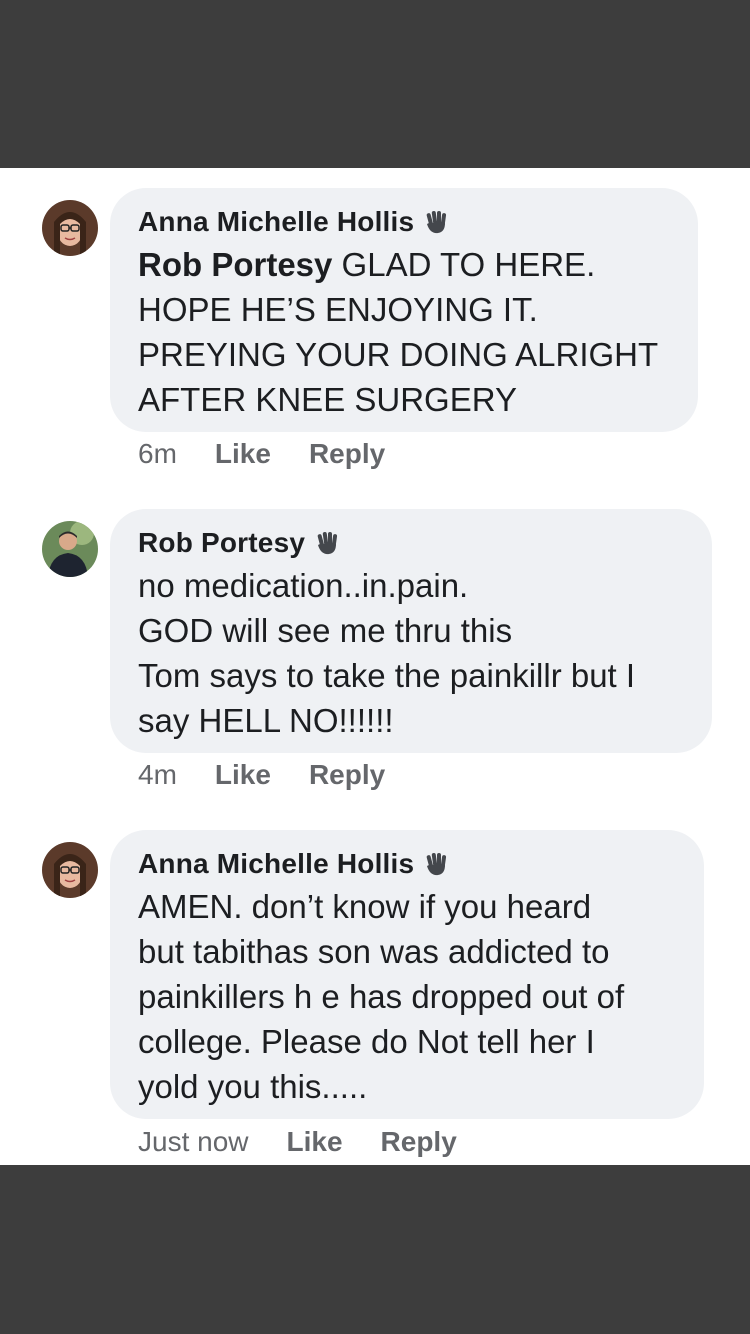 This screenshot has height=1334, width=750. I want to click on comment-actions: Just now Like Reply, so click(316, 1142).